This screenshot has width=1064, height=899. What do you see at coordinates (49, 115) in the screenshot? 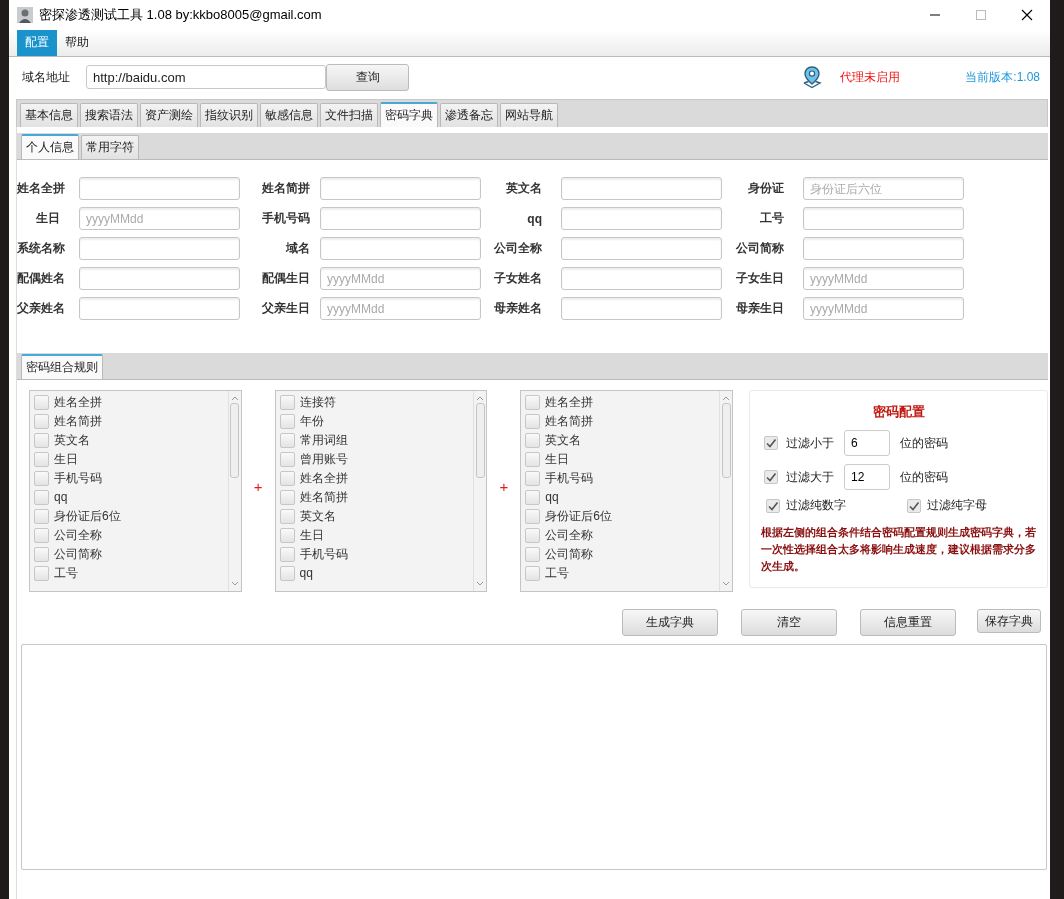
I see `tab: 基本信息` at bounding box center [49, 115].